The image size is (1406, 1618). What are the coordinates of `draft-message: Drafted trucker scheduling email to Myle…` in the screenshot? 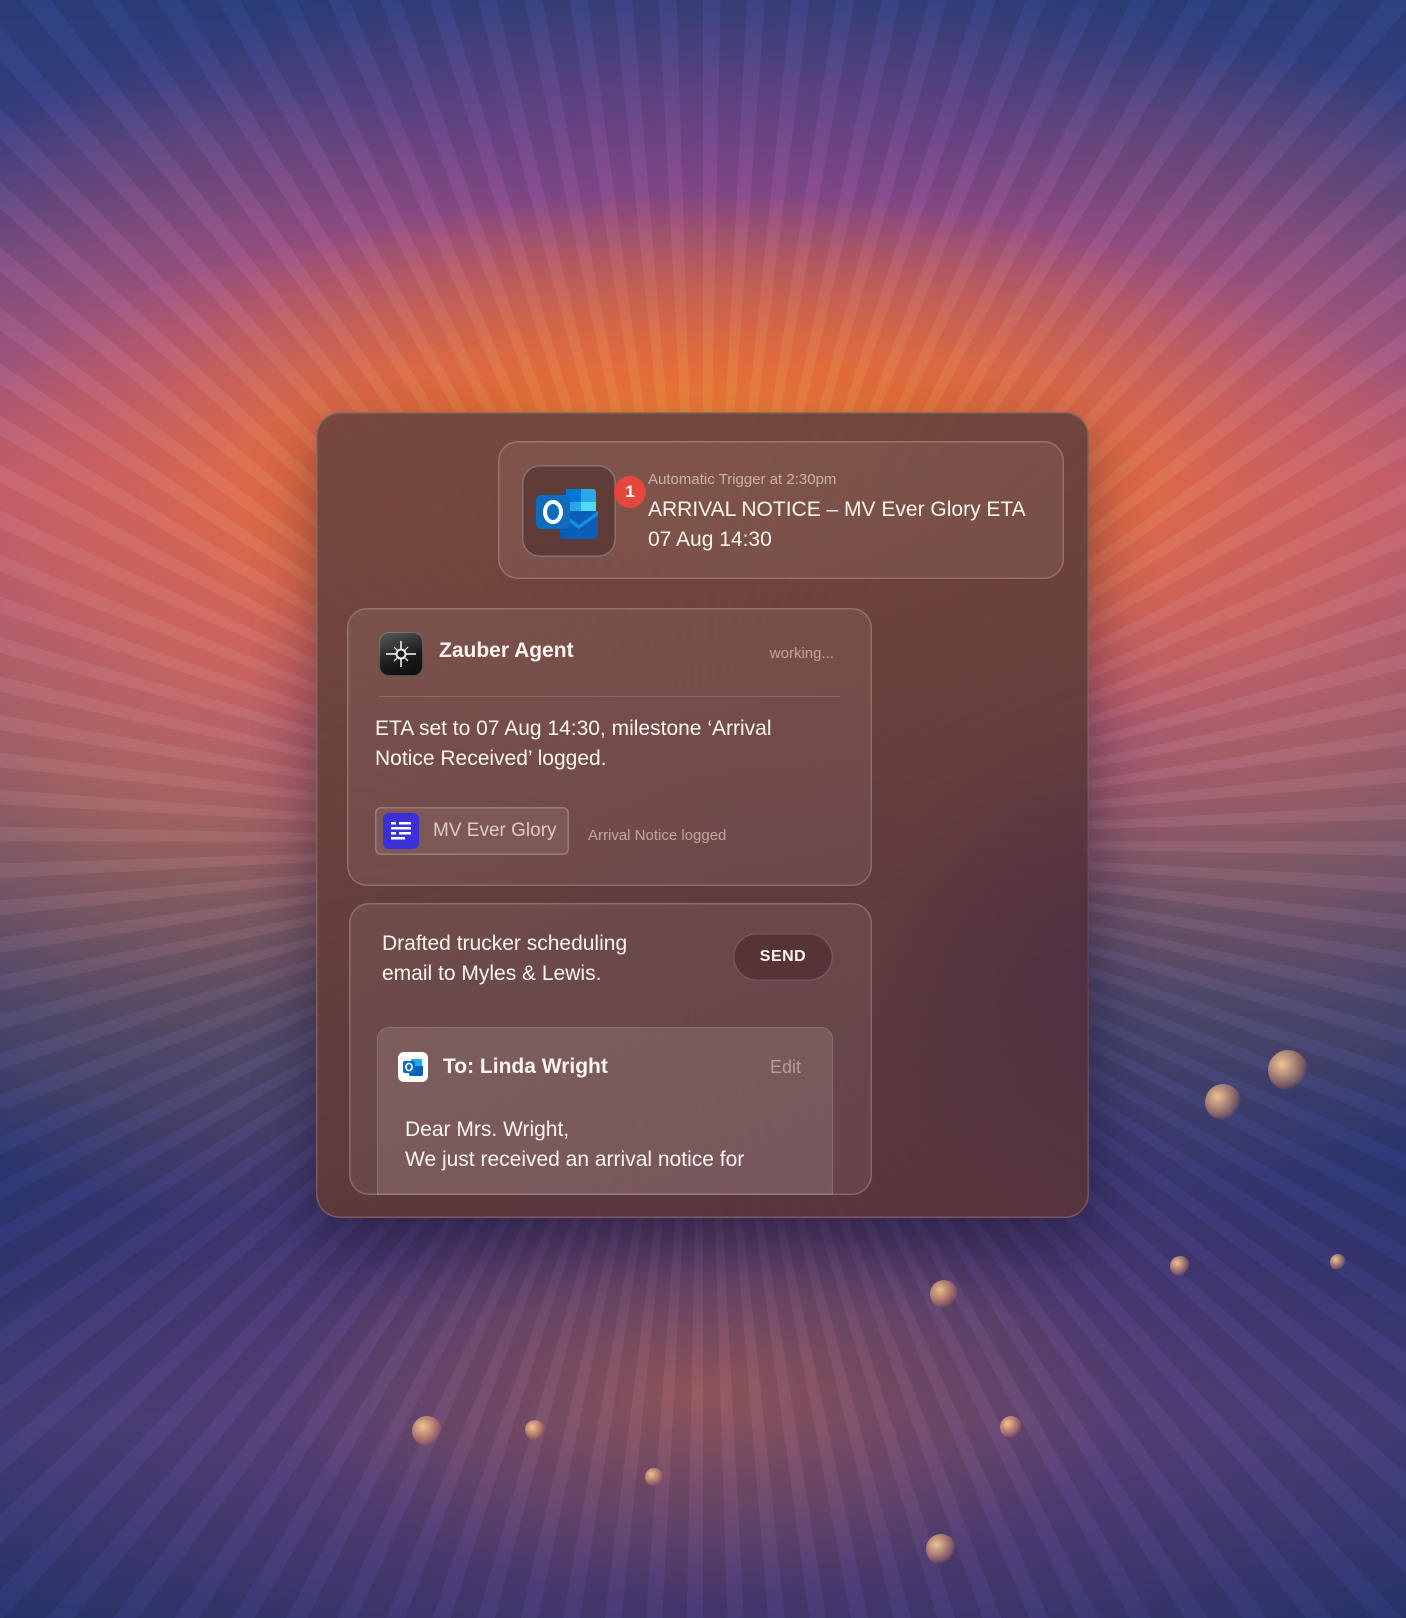 It's located at (505, 958).